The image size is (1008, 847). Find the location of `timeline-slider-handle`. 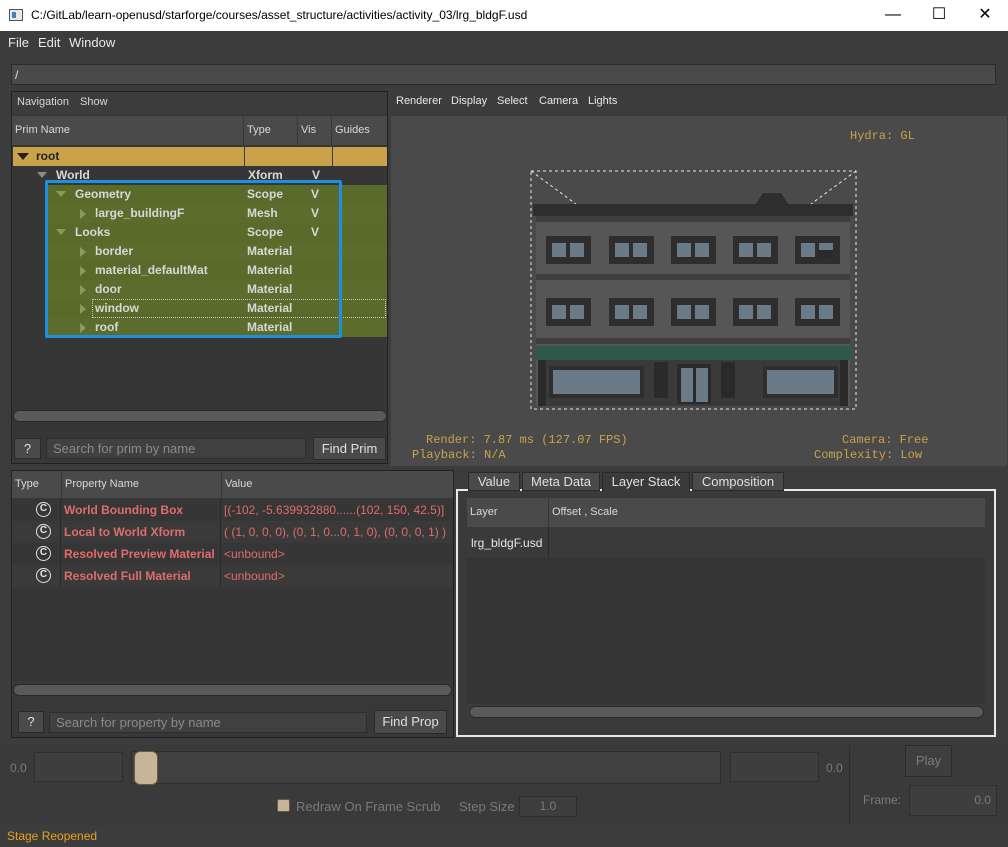

timeline-slider-handle is located at coordinates (146, 768).